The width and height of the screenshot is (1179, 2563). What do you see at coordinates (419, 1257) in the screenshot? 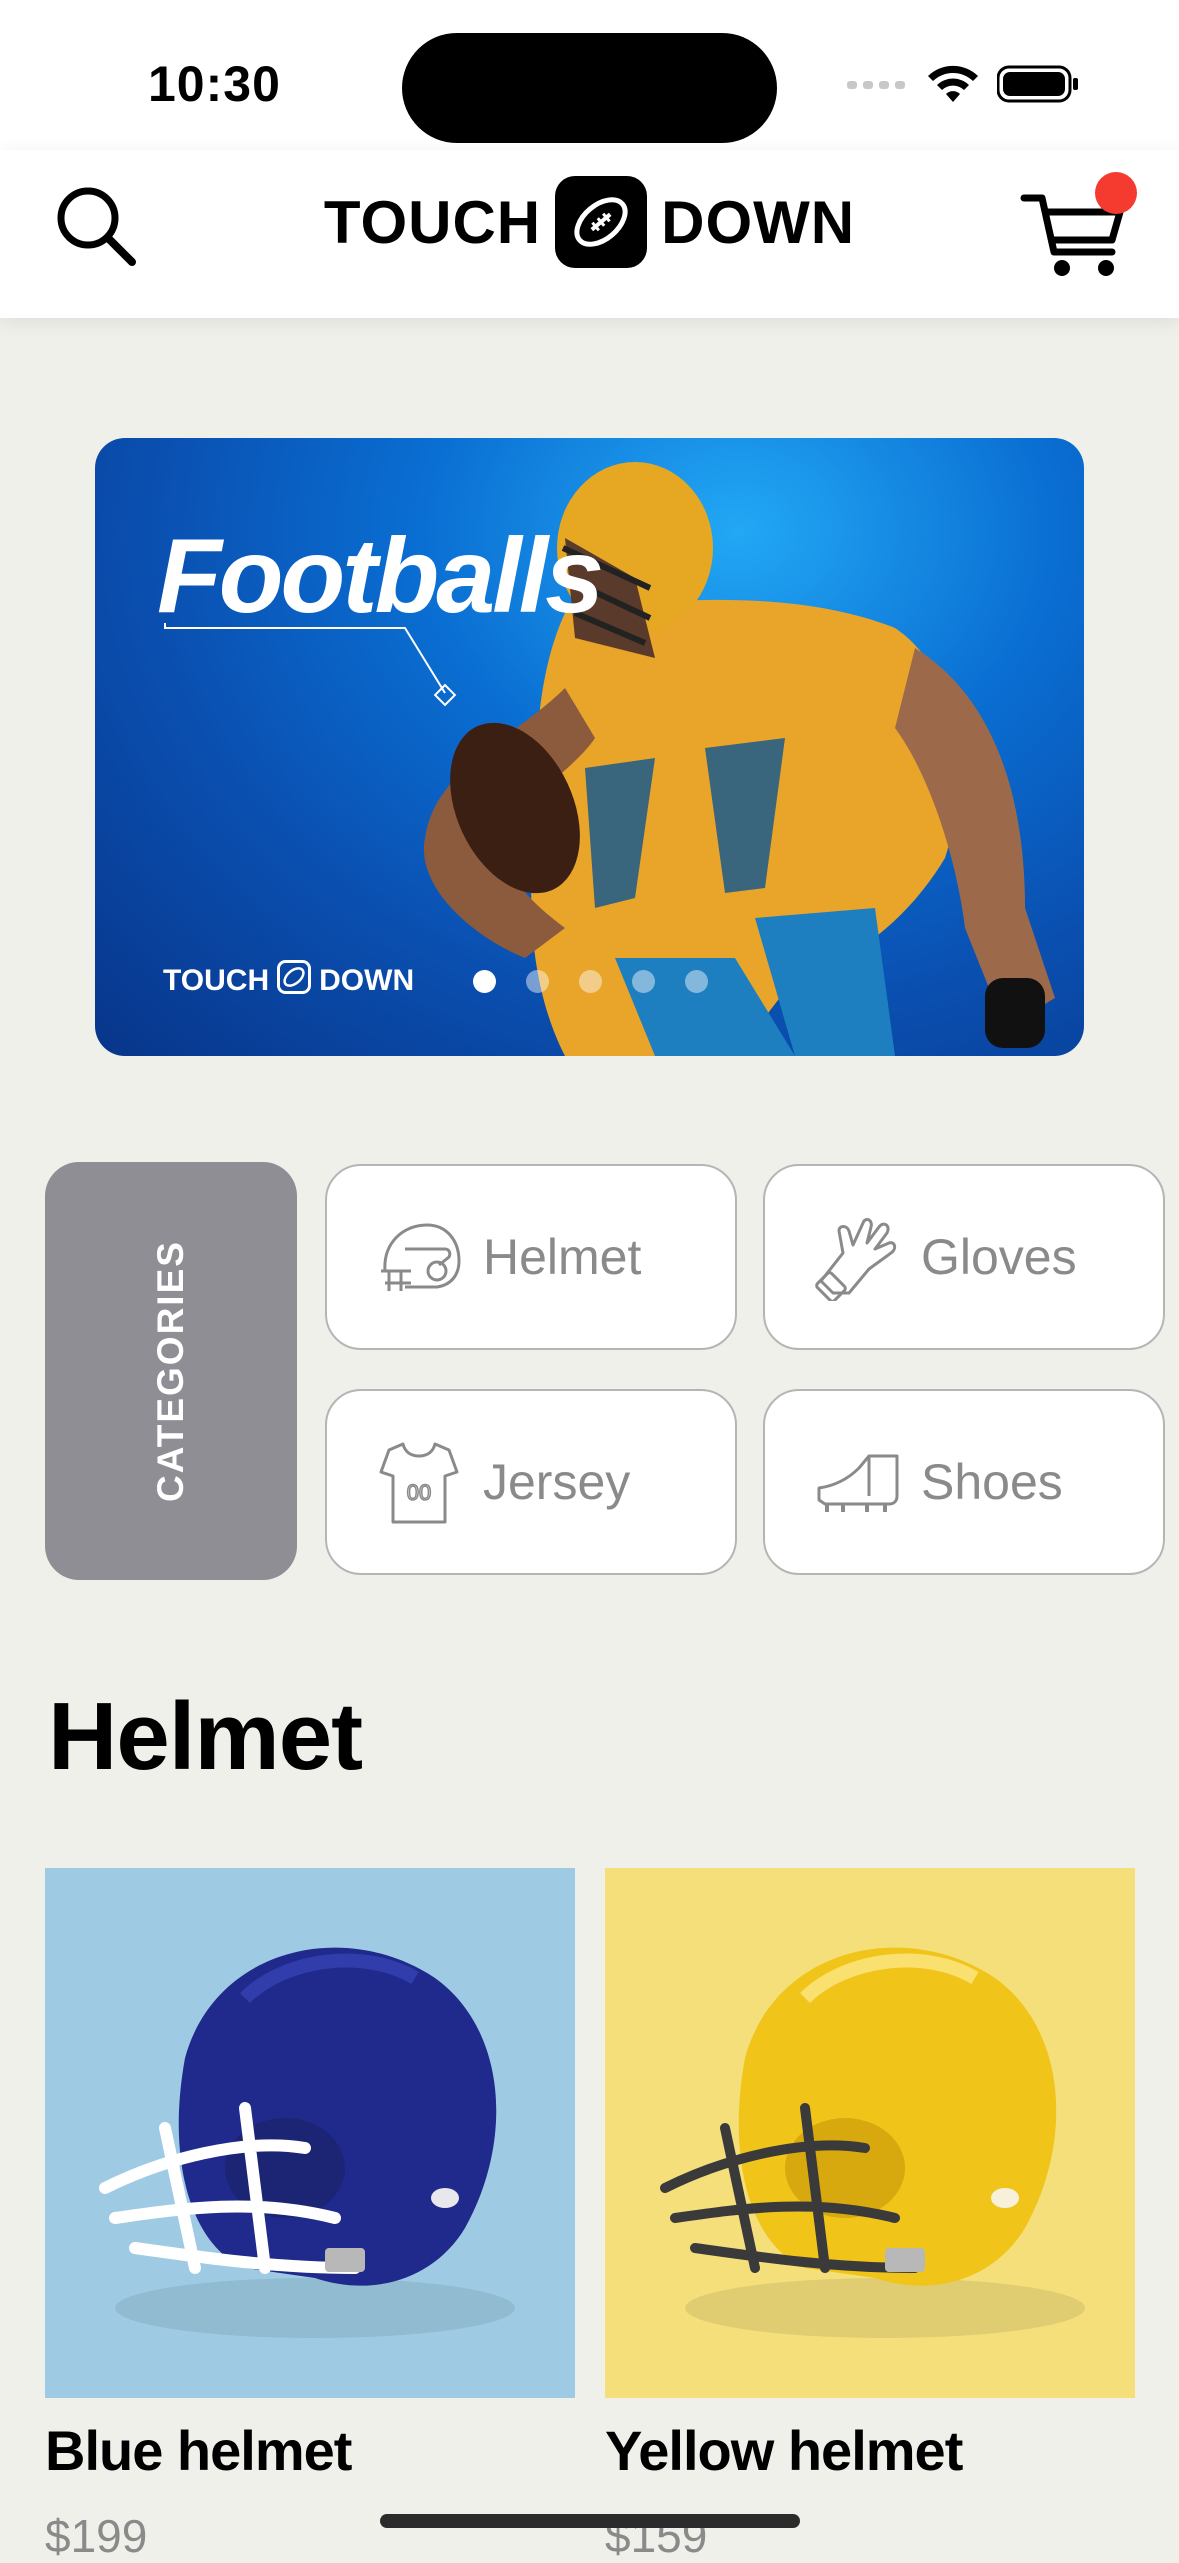
I see `helmet-icon` at bounding box center [419, 1257].